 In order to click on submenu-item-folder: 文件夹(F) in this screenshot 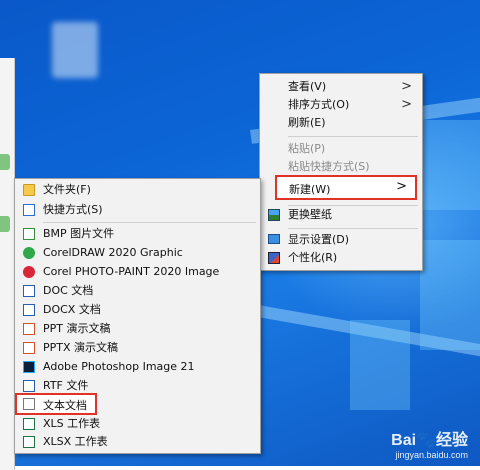, I will do `click(137, 190)`.